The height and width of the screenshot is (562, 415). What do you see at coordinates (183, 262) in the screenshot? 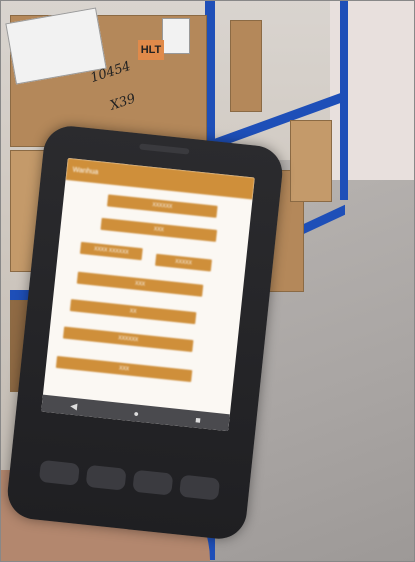
I see `menu-button-4: XXXXX` at bounding box center [183, 262].